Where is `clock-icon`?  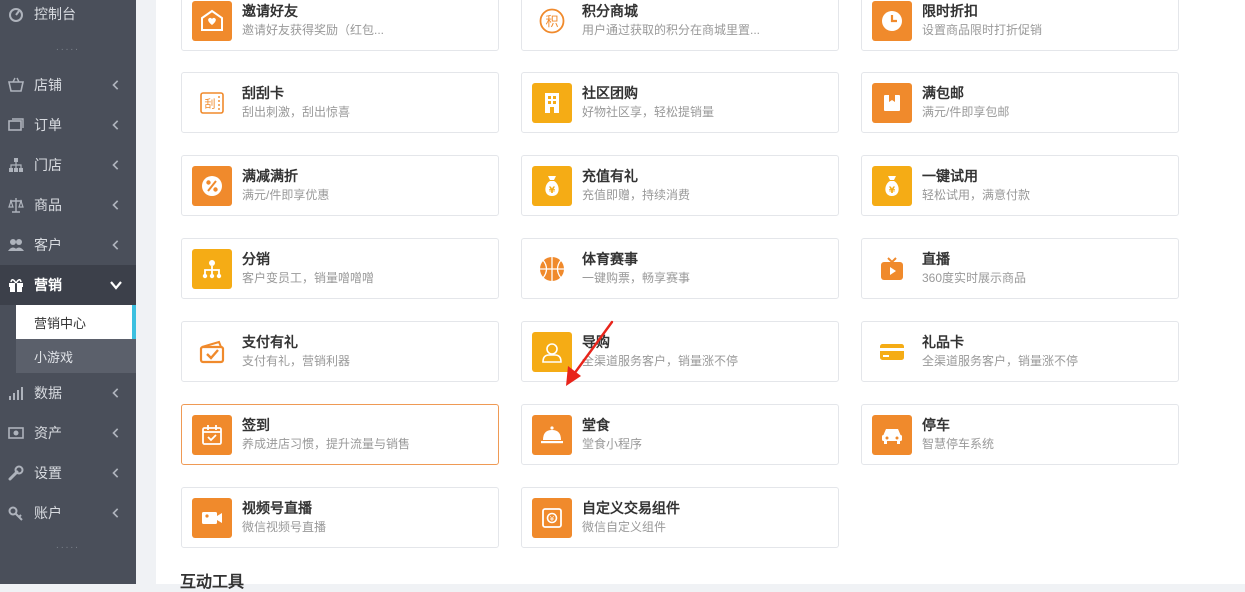
clock-icon is located at coordinates (892, 20).